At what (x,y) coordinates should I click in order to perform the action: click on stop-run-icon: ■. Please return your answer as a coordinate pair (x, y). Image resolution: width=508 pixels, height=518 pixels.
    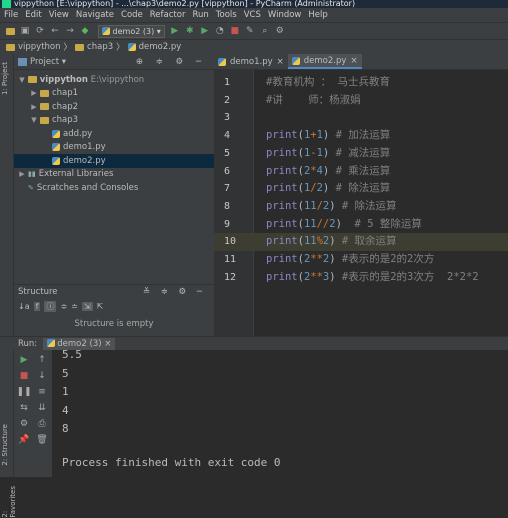
    Looking at the image, I should click on (24, 376).